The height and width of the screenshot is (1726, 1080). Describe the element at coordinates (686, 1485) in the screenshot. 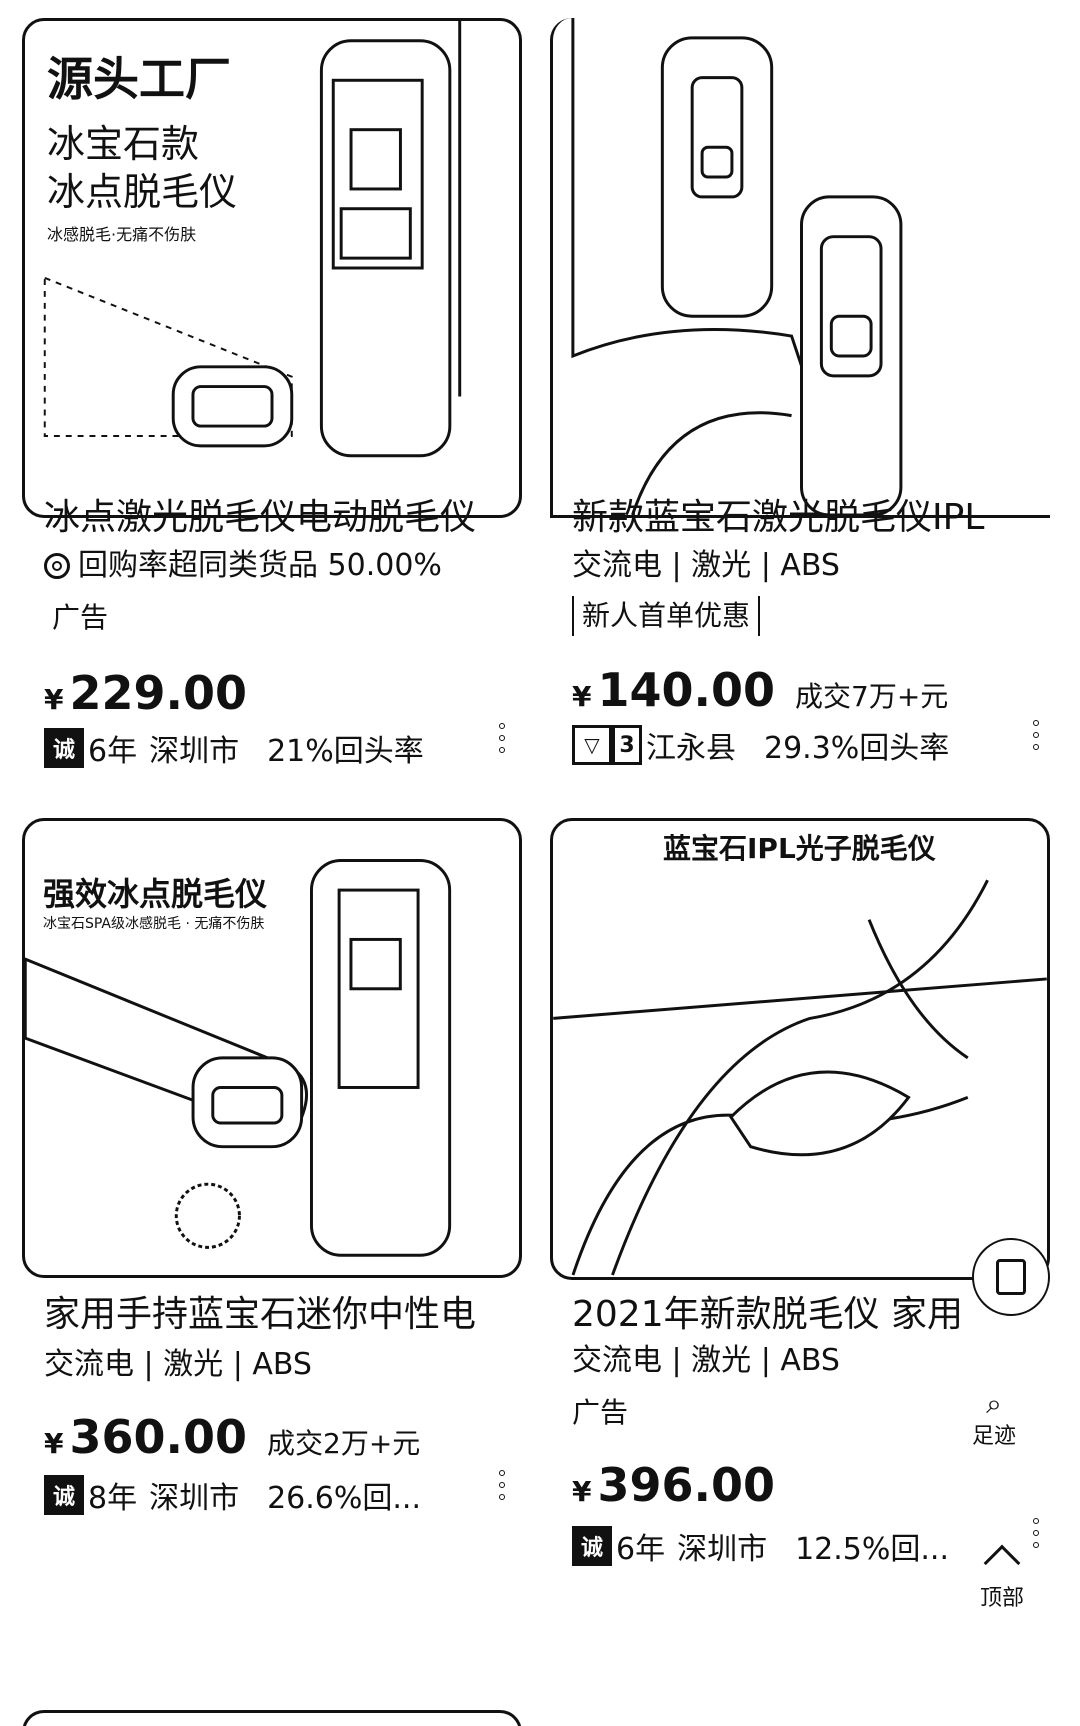

I see `price-value: 396.00` at that location.